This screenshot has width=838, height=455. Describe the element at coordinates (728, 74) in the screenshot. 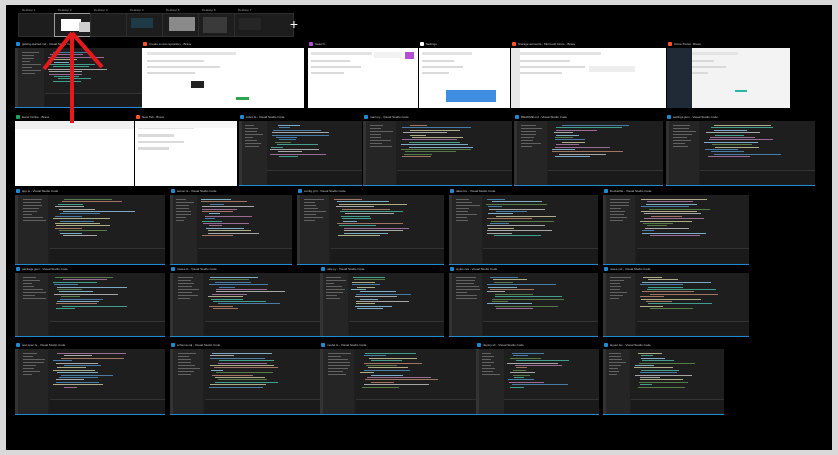

I see `window-thumbnail: Azure Portal - Brave` at that location.